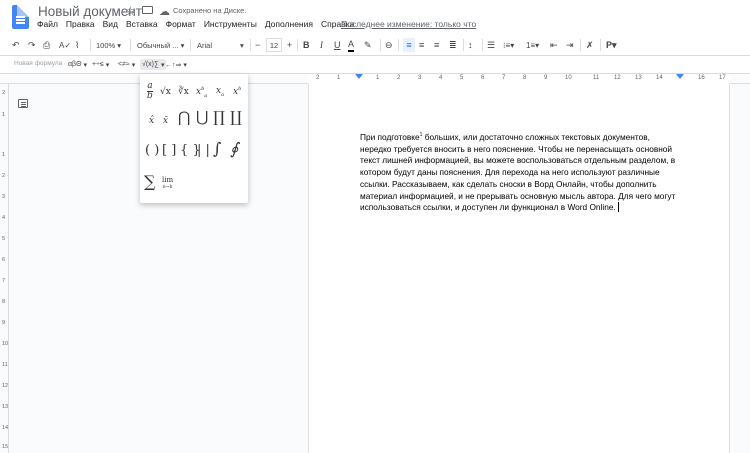  Describe the element at coordinates (184, 117) in the screenshot. I see `big-intersection-symbol: ⋂` at that location.